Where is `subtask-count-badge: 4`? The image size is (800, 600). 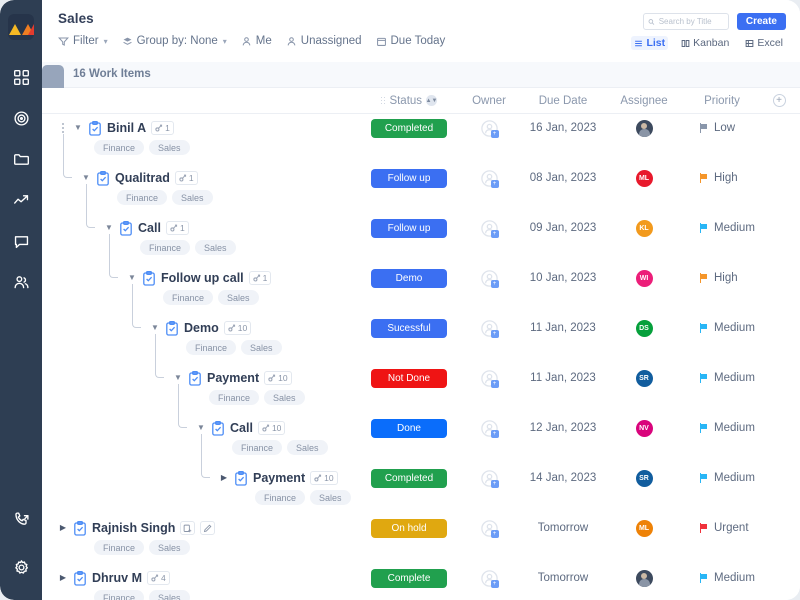
subtask-count-badge: 4 is located at coordinates (158, 578).